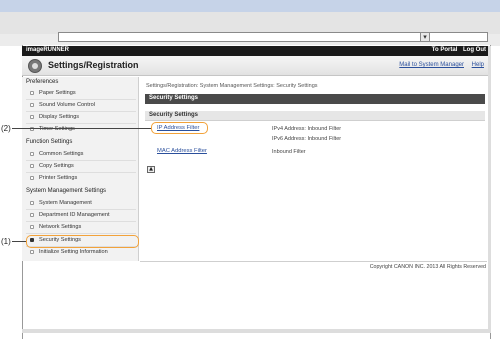  I want to click on sidebar-item-network-settings: Network Settings, so click(83, 227).